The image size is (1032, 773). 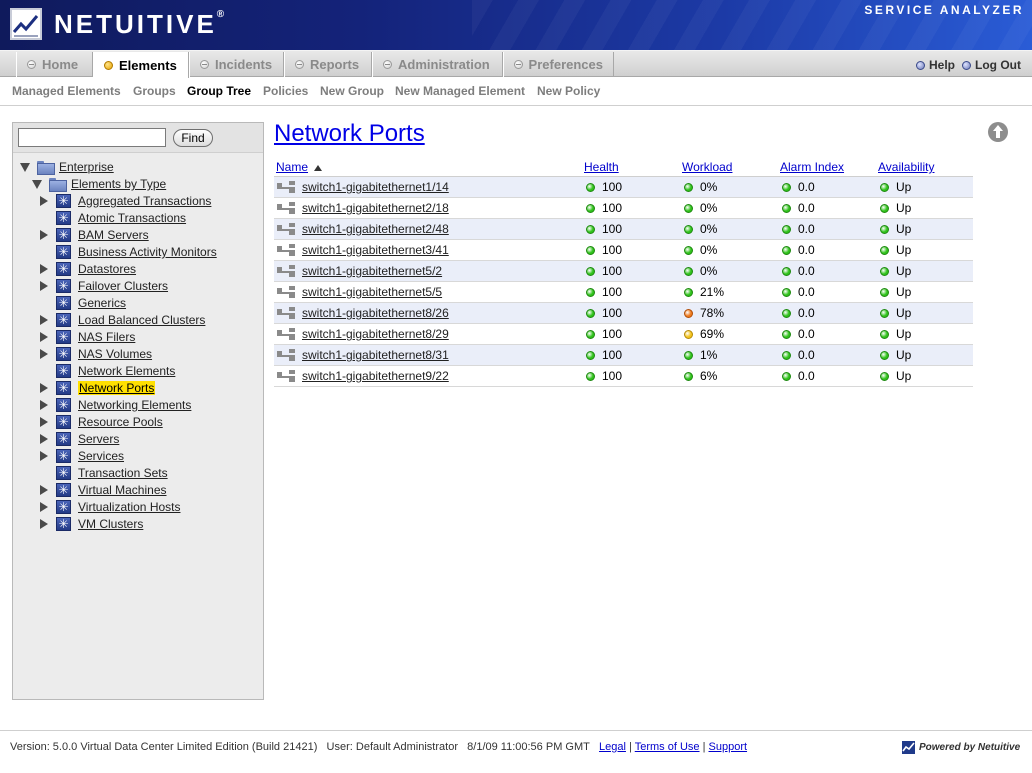 What do you see at coordinates (601, 167) in the screenshot?
I see `column-header-health: Health` at bounding box center [601, 167].